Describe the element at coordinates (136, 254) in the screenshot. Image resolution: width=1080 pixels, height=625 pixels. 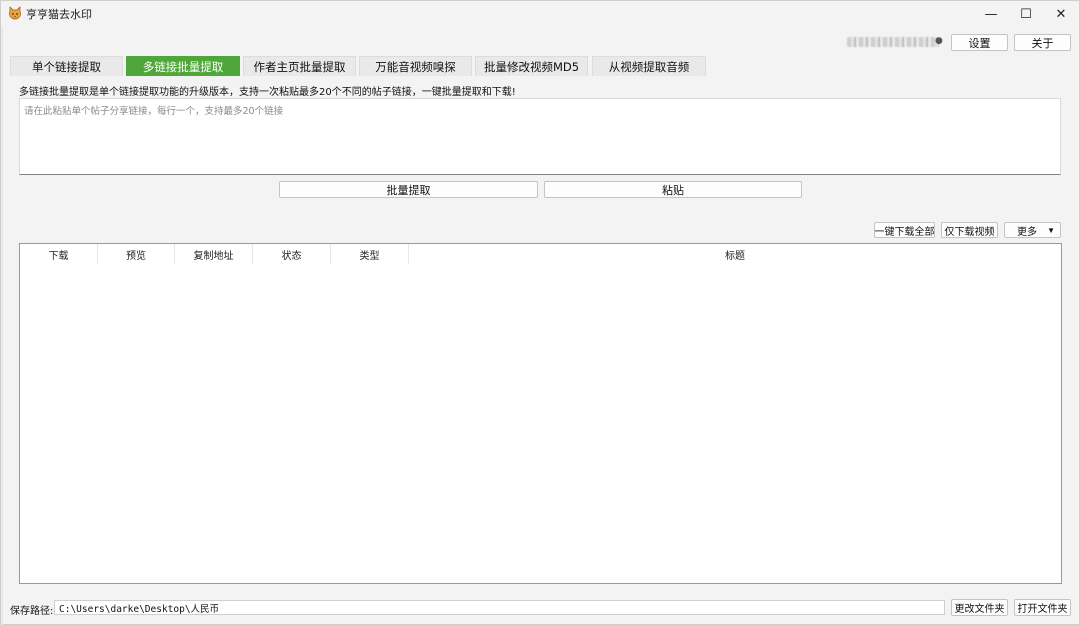
I see `column-header-preview: 预览` at that location.